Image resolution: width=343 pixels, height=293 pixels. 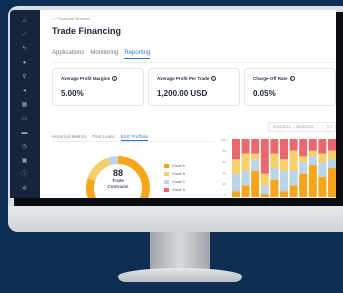 What do you see at coordinates (224, 162) in the screenshot?
I see `y-tick-label: 60` at bounding box center [224, 162].